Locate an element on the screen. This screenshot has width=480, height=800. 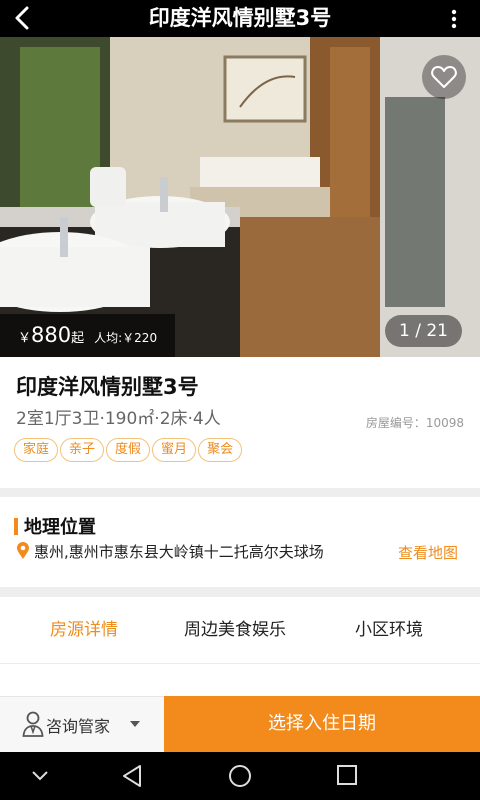
detail-tabs: 房源详情 周边美食娱乐 小区环境 is located at coordinates (240, 630).